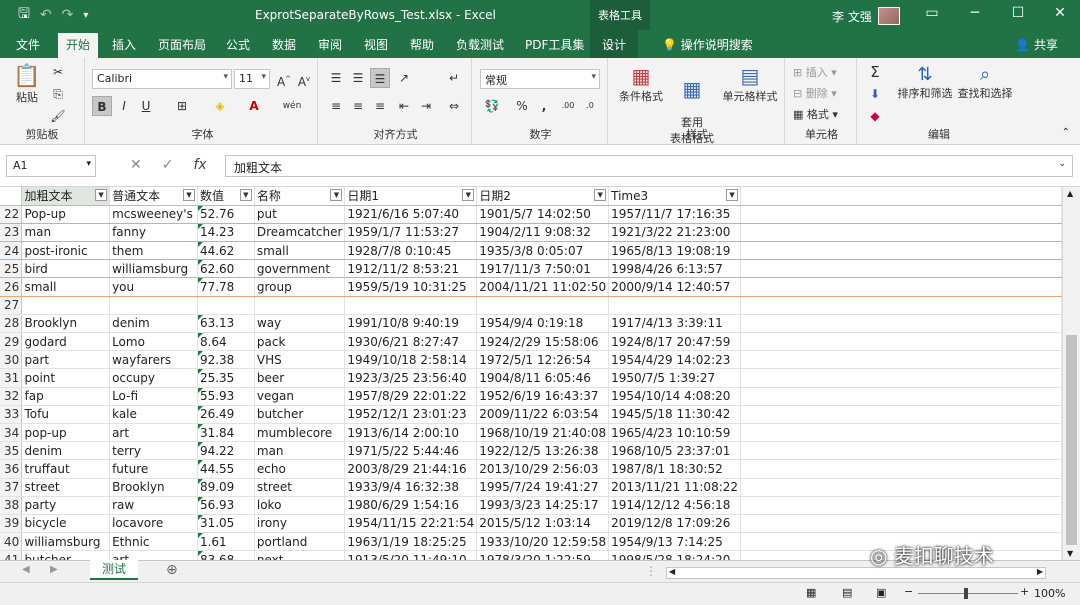 The height and width of the screenshot is (605, 1080). Describe the element at coordinates (1024, 591) in the screenshot. I see `zoom-in-icon: +` at that location.